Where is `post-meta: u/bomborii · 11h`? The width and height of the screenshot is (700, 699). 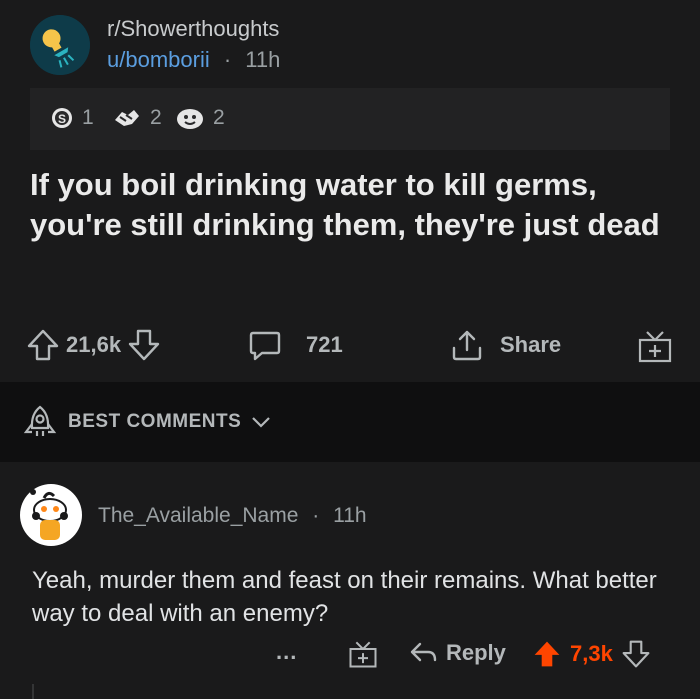
post-meta: u/bomborii · 11h is located at coordinates (193, 60).